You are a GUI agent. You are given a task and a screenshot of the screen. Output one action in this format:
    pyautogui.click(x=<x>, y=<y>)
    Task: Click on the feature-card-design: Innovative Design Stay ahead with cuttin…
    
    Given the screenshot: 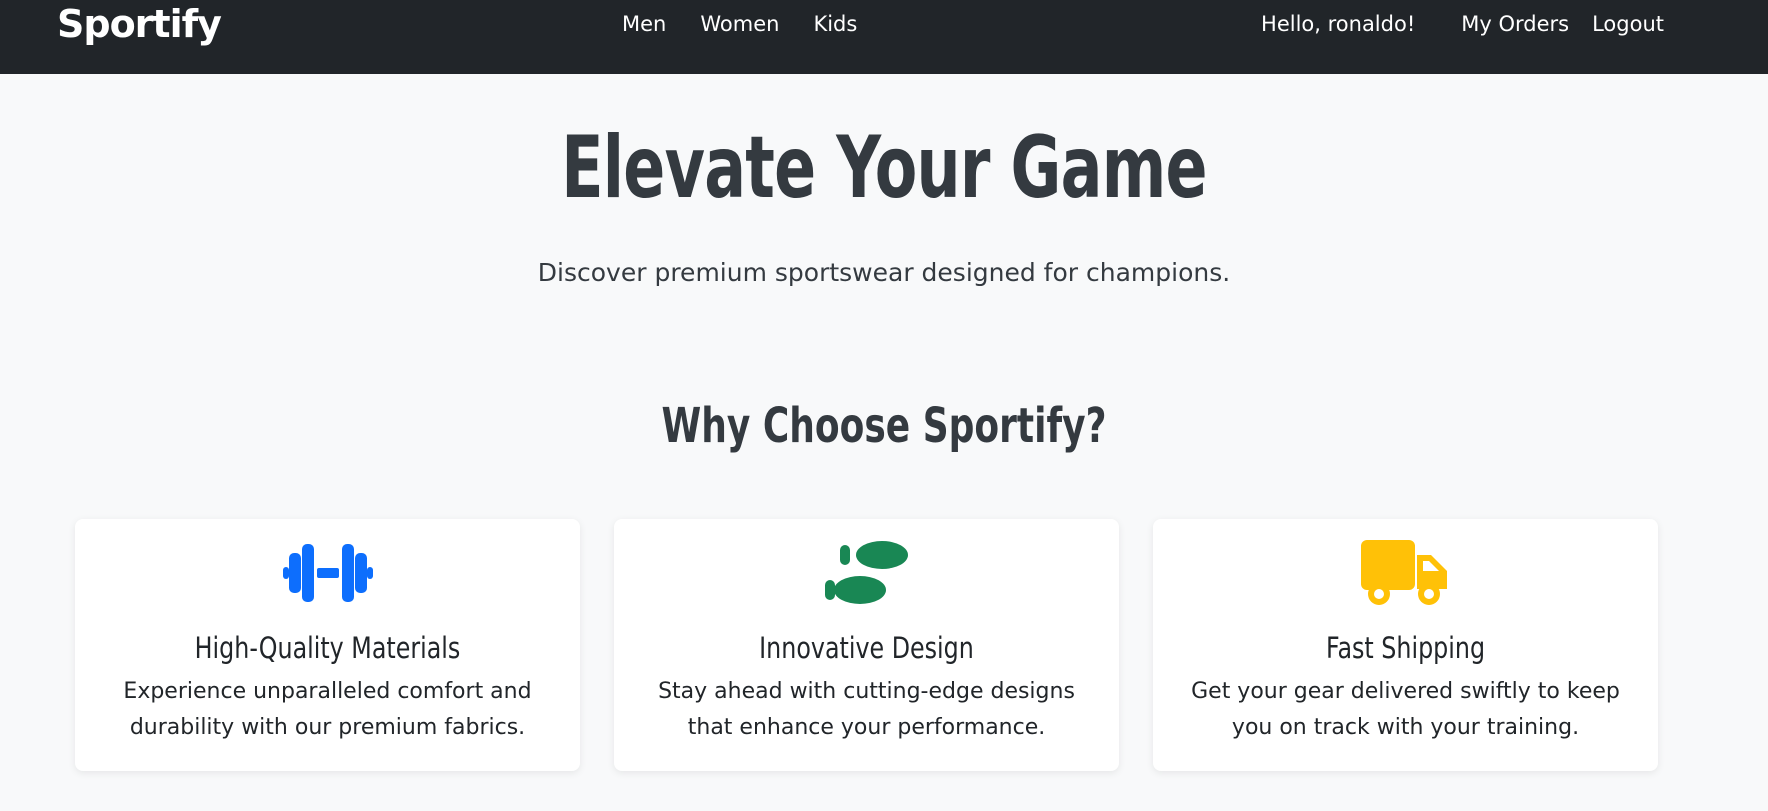 What is the action you would take?
    pyautogui.click(x=866, y=645)
    